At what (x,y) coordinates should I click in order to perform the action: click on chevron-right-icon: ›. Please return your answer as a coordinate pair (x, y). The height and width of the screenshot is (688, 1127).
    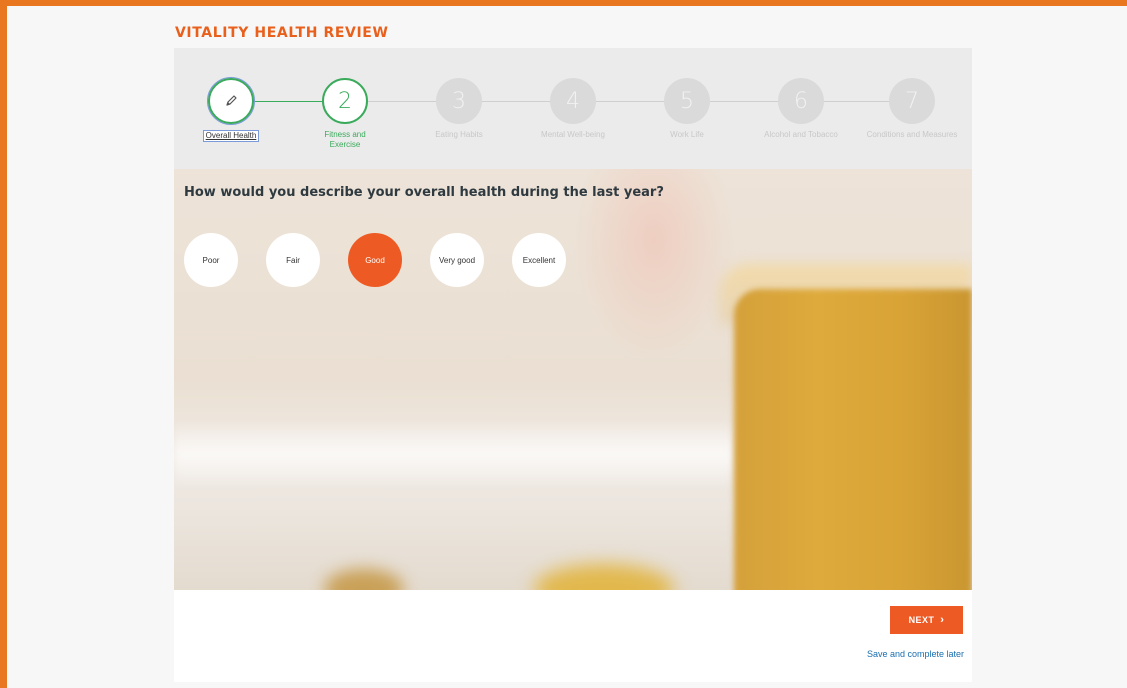
    Looking at the image, I should click on (942, 620).